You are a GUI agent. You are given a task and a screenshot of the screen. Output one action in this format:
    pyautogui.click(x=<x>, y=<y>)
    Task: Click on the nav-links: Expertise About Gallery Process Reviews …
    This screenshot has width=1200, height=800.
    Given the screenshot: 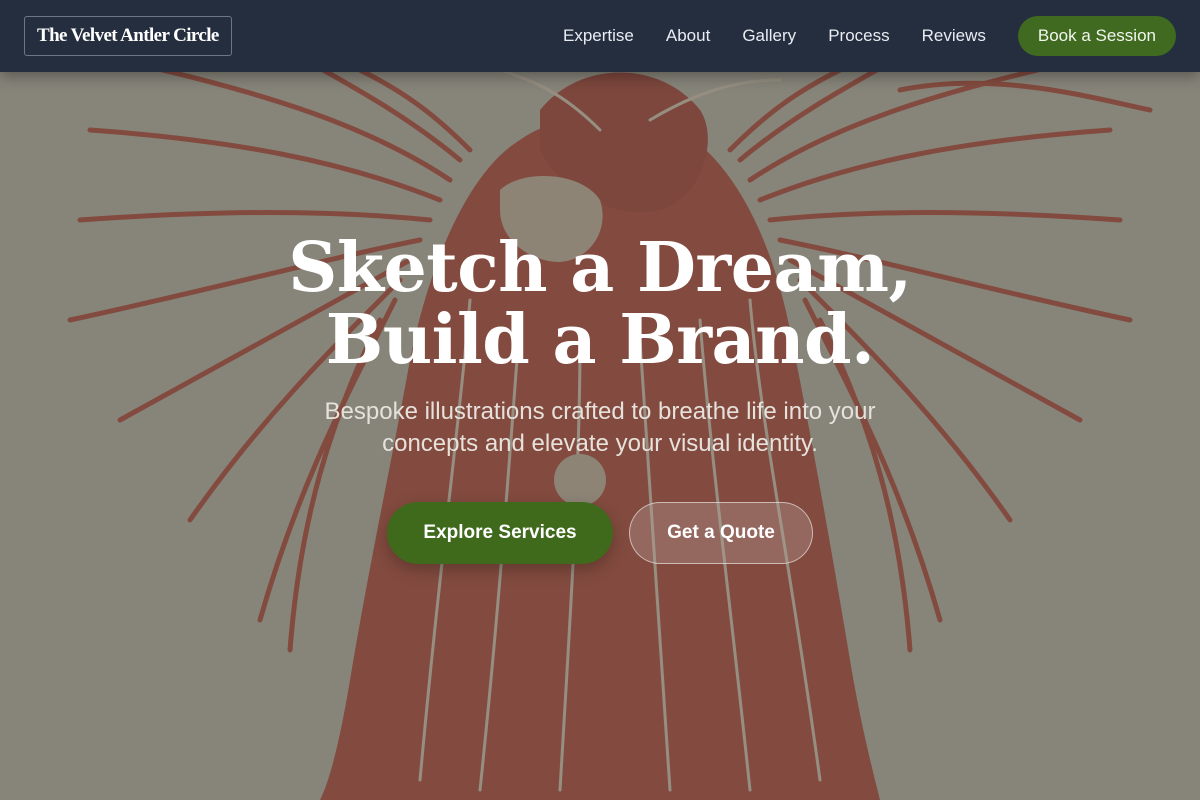 What is the action you would take?
    pyautogui.click(x=869, y=36)
    